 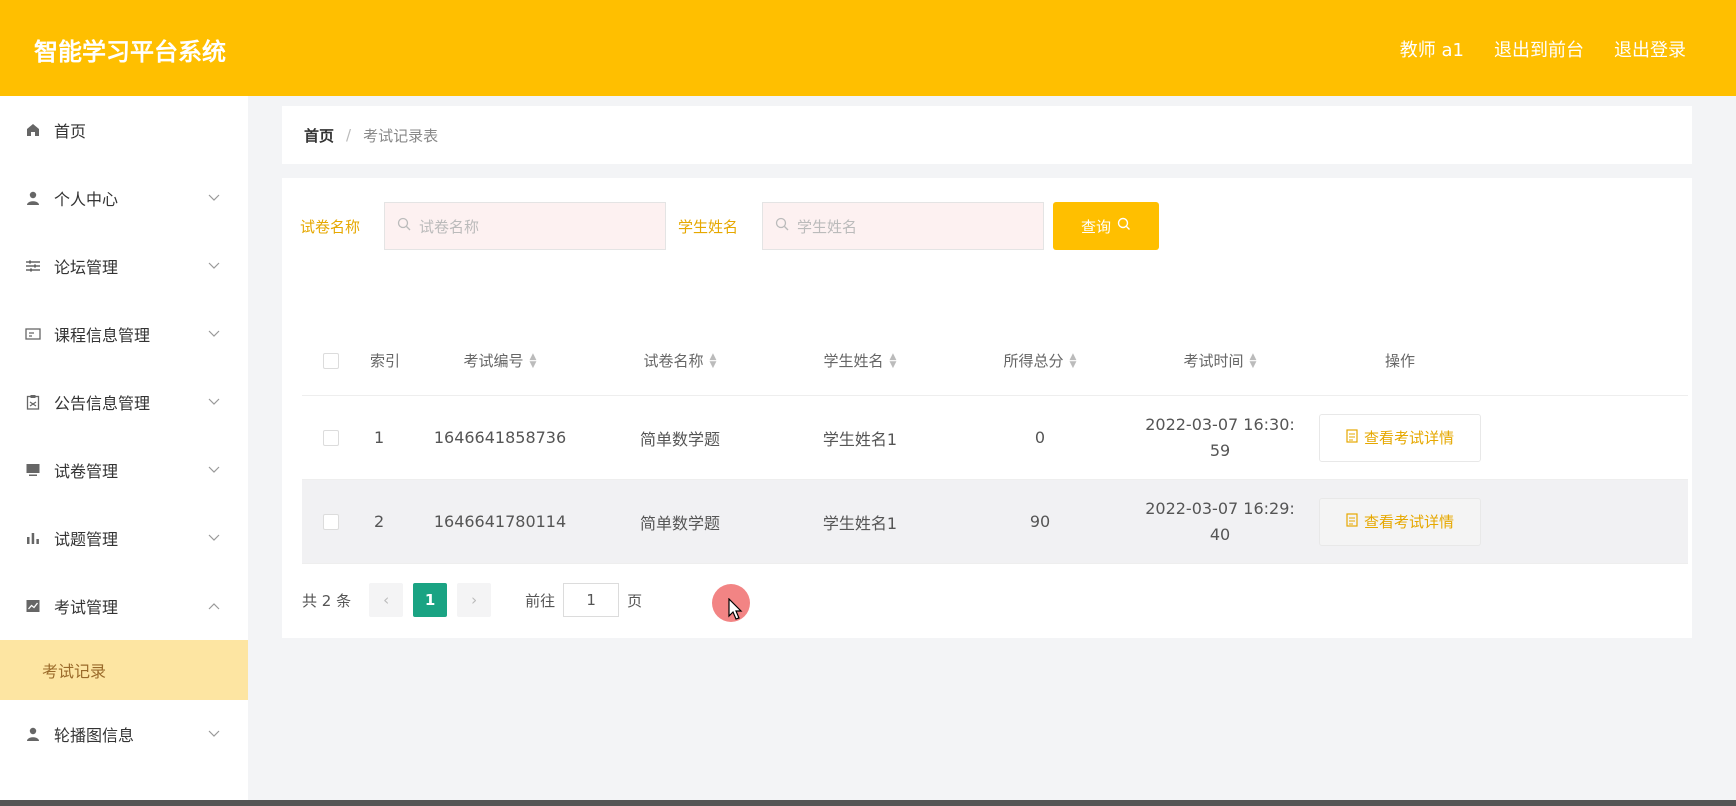 I want to click on col-exam-no-label: 考试编号, so click(x=493, y=361).